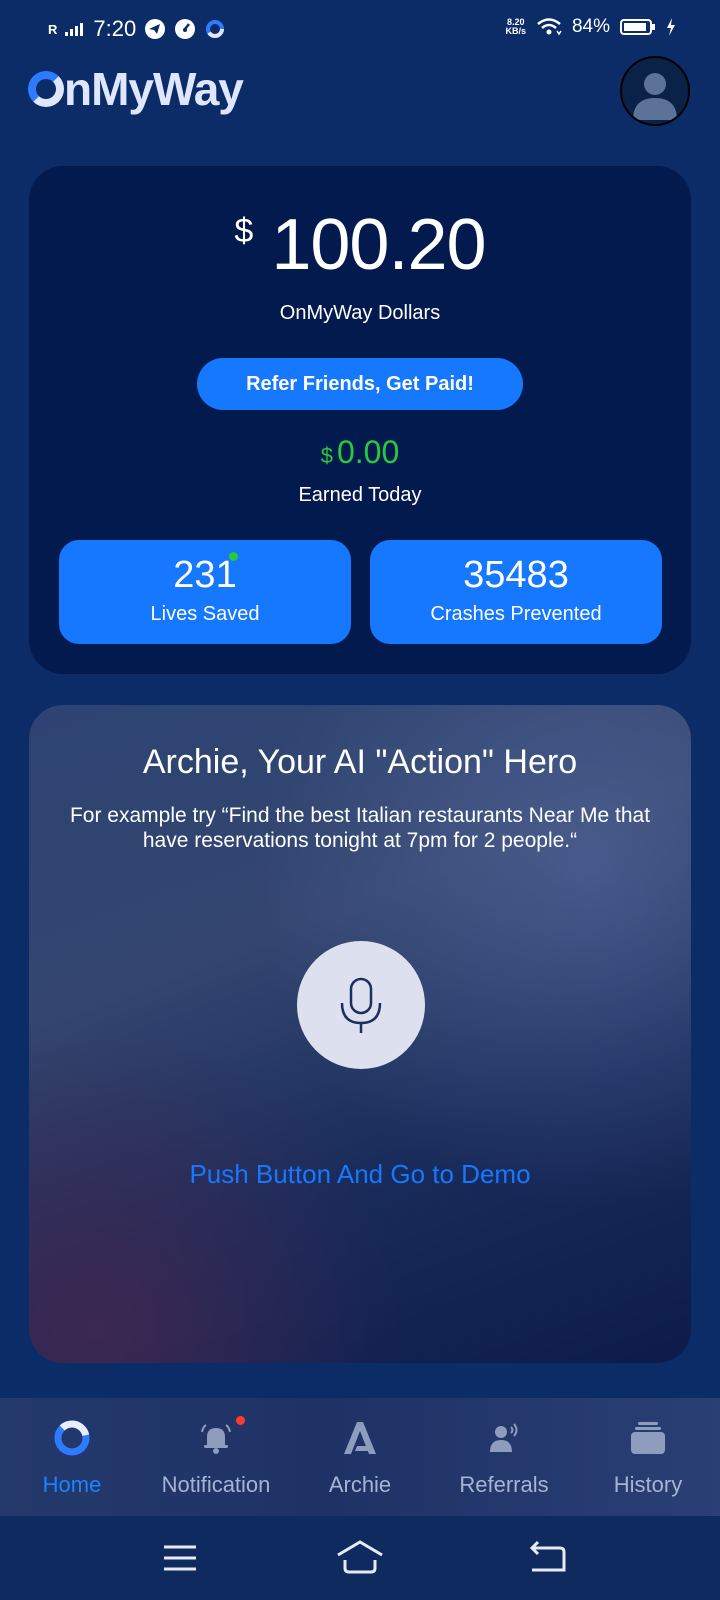  I want to click on go-to-demo-link: Push Button And Go to Demo, so click(360, 1174).